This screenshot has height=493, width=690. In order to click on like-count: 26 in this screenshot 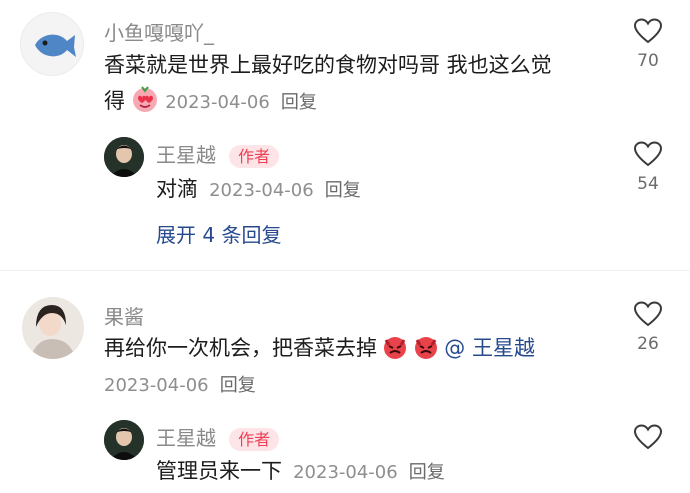, I will do `click(648, 344)`.